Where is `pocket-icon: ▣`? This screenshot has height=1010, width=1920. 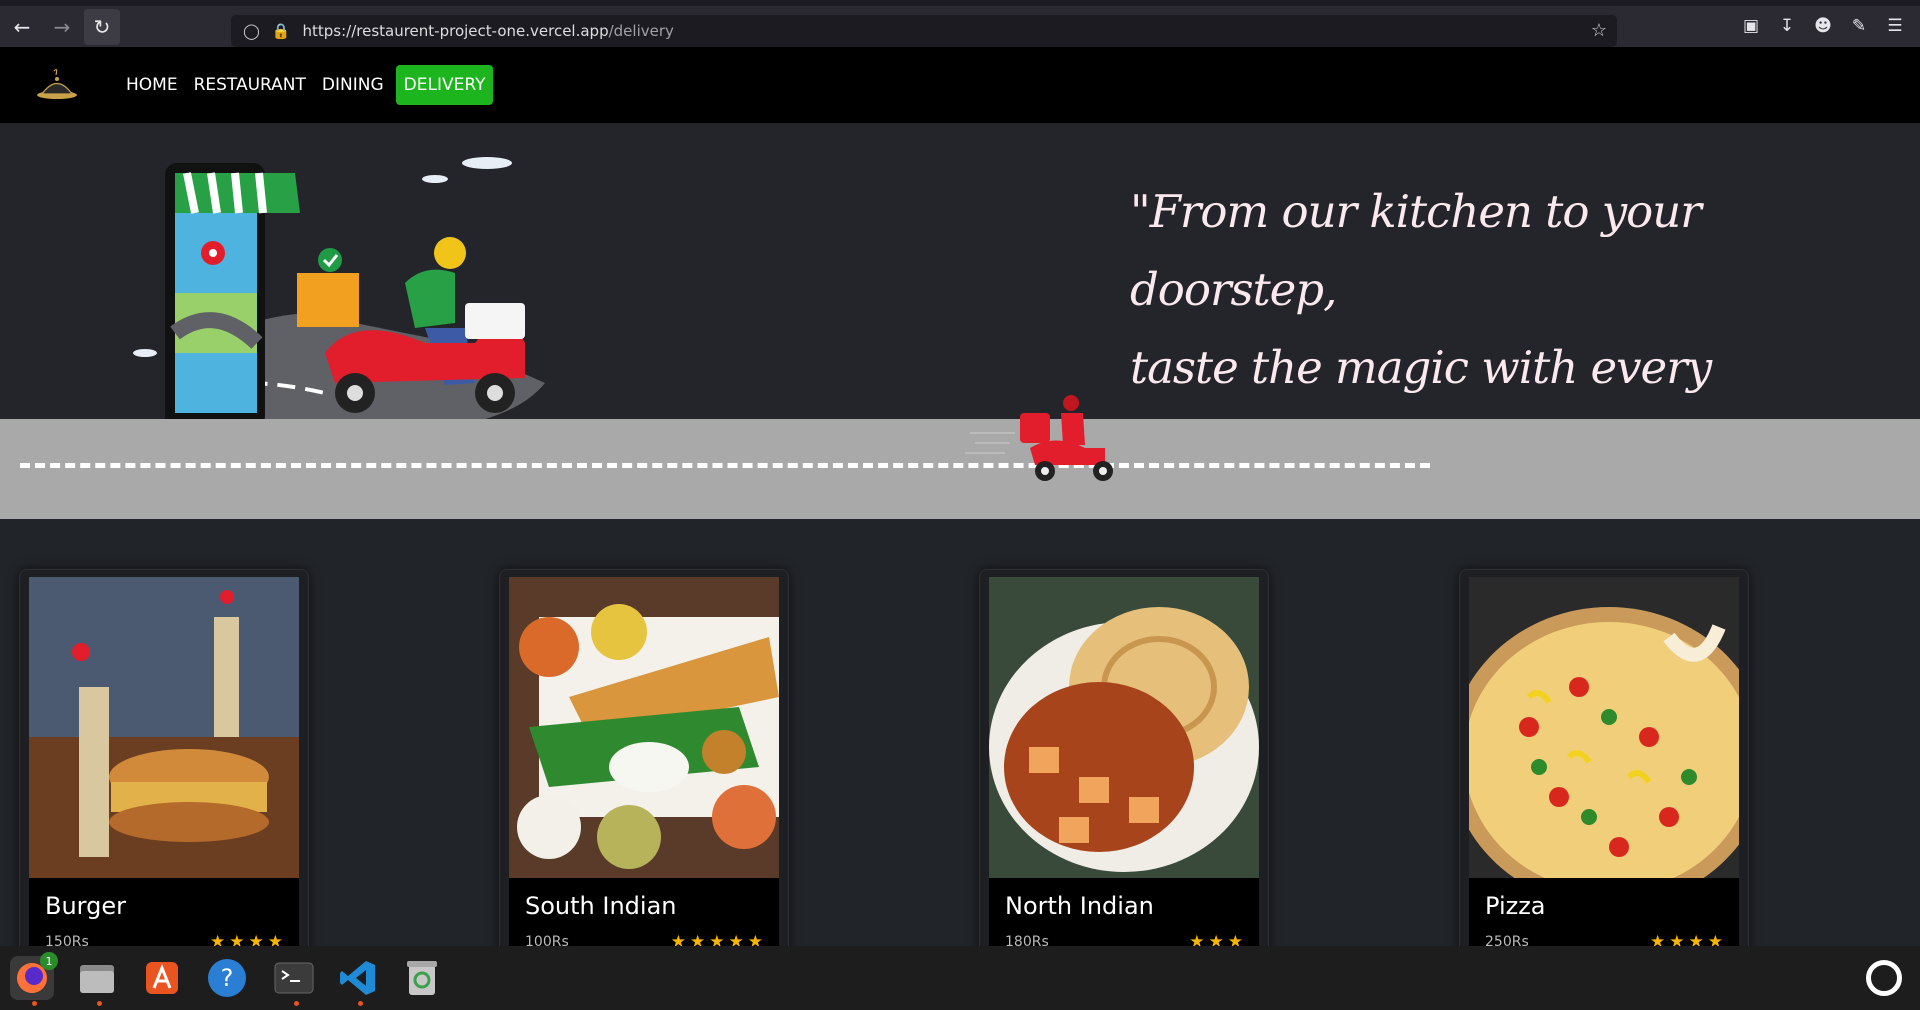 pocket-icon: ▣ is located at coordinates (1751, 26).